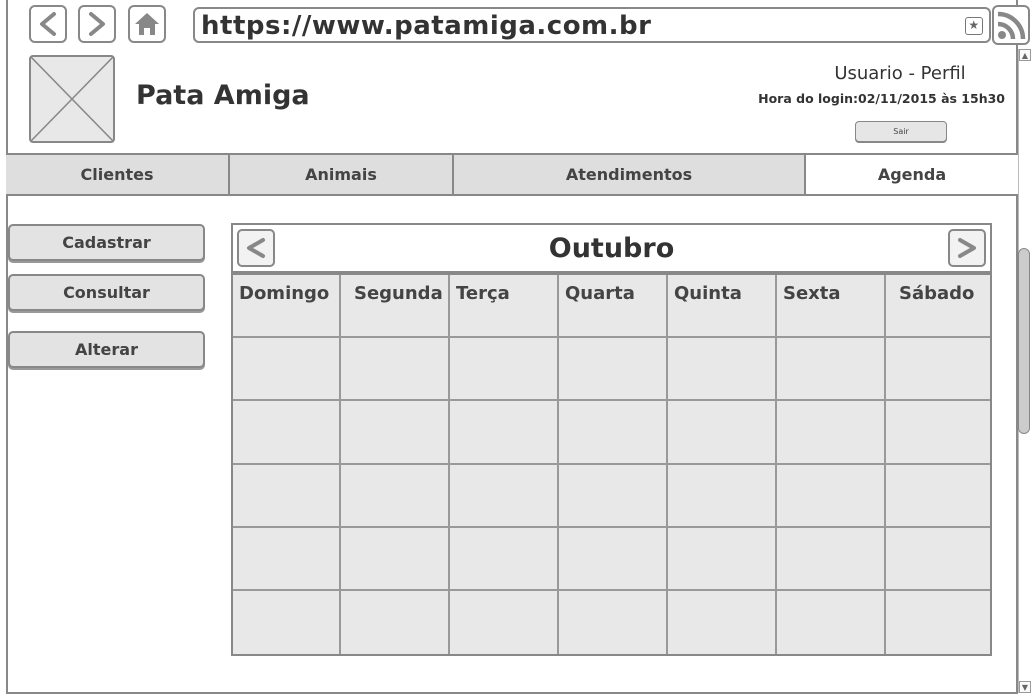 Image resolution: width=1036 pixels, height=698 pixels. Describe the element at coordinates (613, 307) in the screenshot. I see `weekday-header: Quarta` at that location.